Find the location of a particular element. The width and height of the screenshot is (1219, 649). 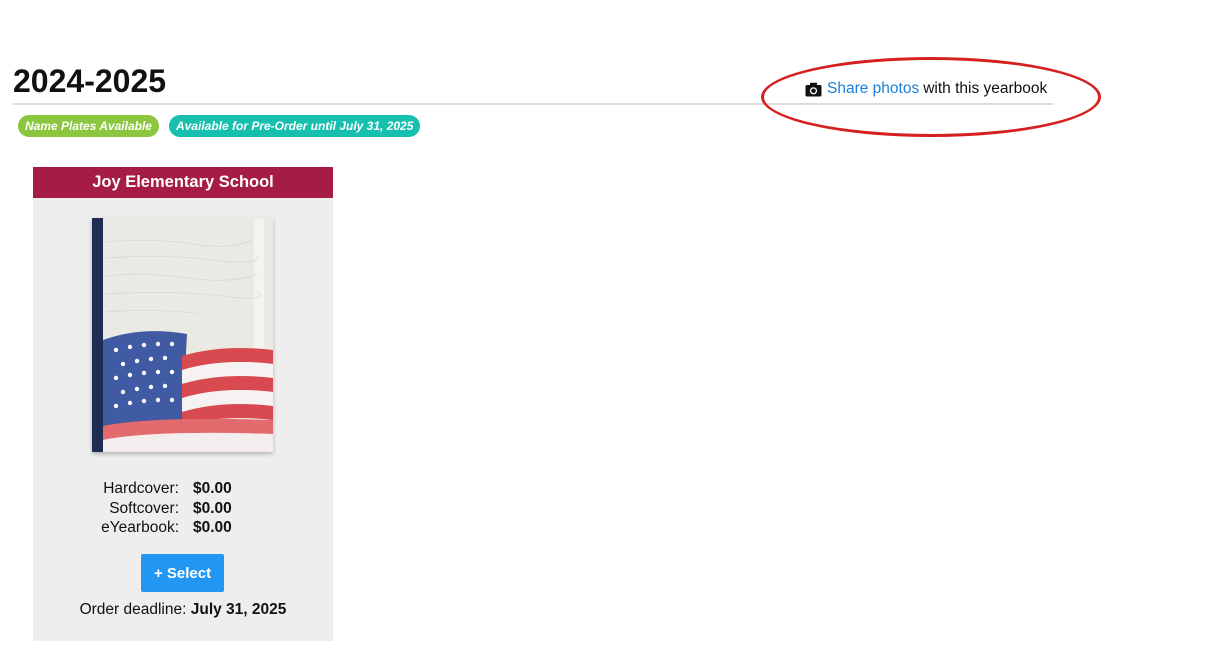

deadline-label: Order deadline: is located at coordinates (133, 609).